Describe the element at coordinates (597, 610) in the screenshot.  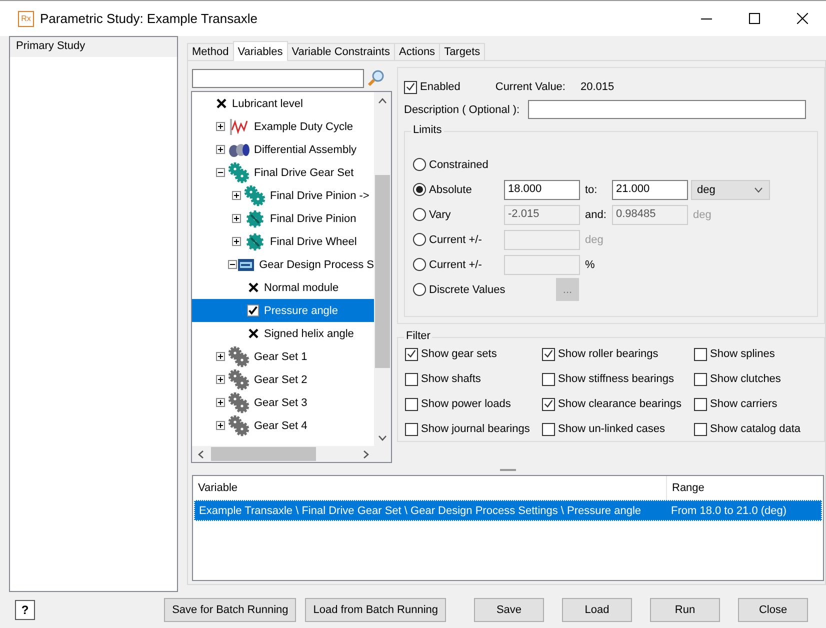
I see `action-button: Load` at that location.